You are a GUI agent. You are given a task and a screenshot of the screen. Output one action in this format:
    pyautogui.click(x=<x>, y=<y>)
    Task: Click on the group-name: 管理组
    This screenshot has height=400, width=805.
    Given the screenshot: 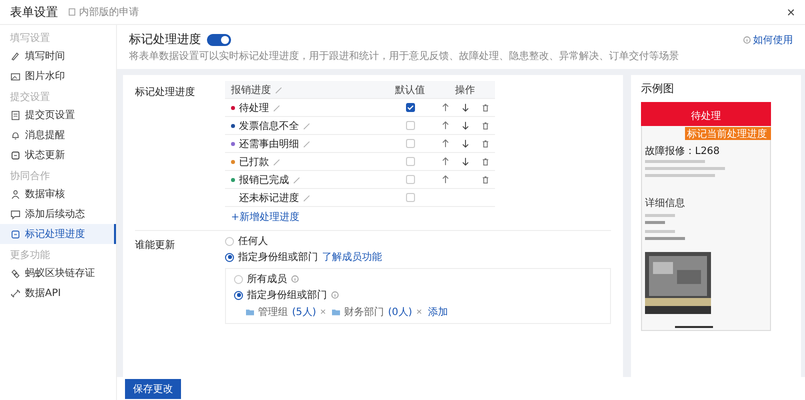 What is the action you would take?
    pyautogui.click(x=273, y=312)
    